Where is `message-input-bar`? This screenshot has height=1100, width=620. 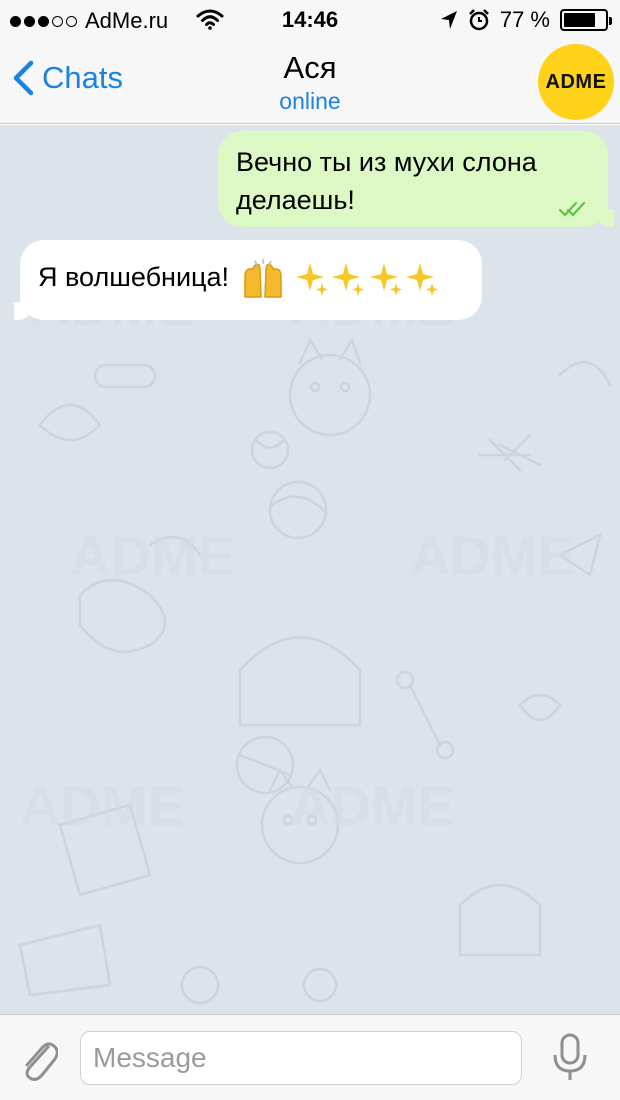
message-input-bar is located at coordinates (310, 1057).